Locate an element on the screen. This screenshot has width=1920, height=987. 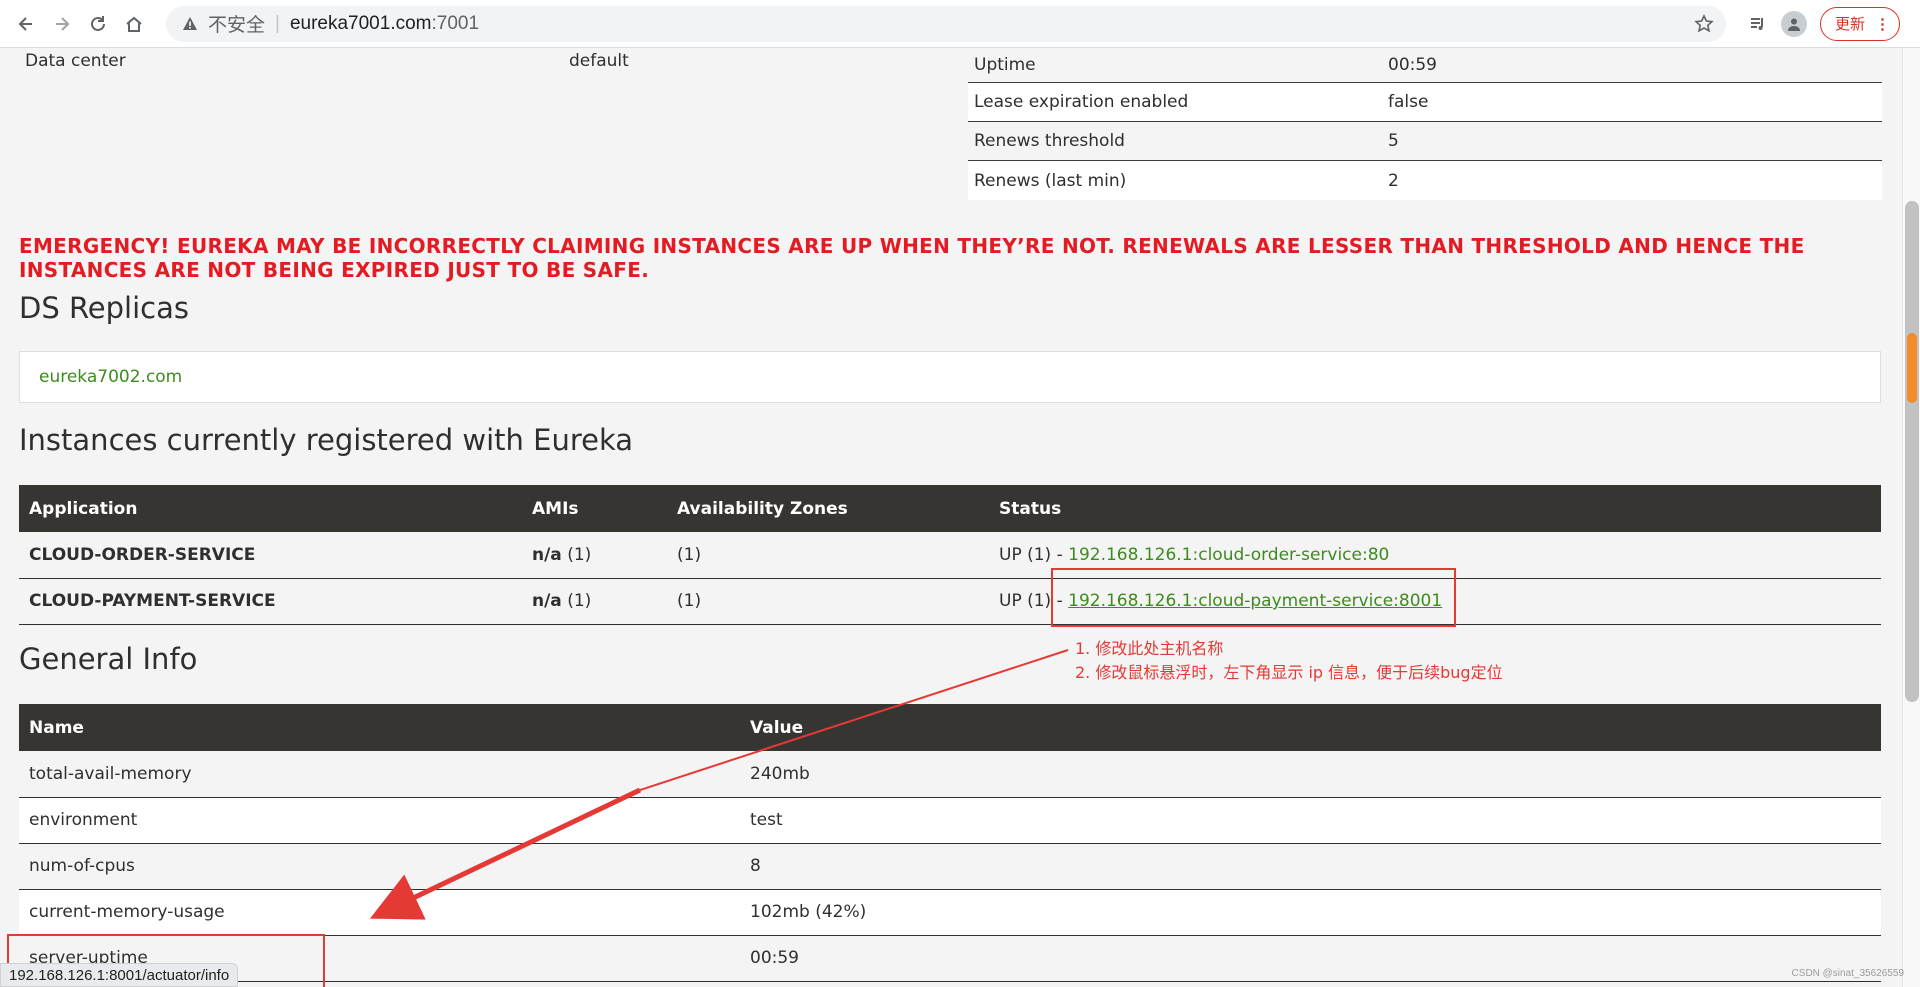
link-hover-status-bar: 192.168.126.1:8001/actuator/info is located at coordinates (119, 975).